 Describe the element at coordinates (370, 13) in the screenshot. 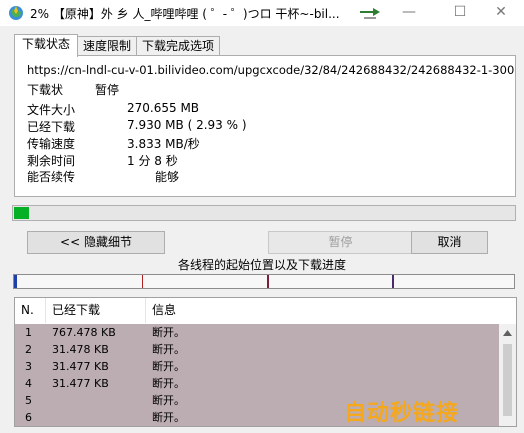

I see `download-arrow-icon` at that location.